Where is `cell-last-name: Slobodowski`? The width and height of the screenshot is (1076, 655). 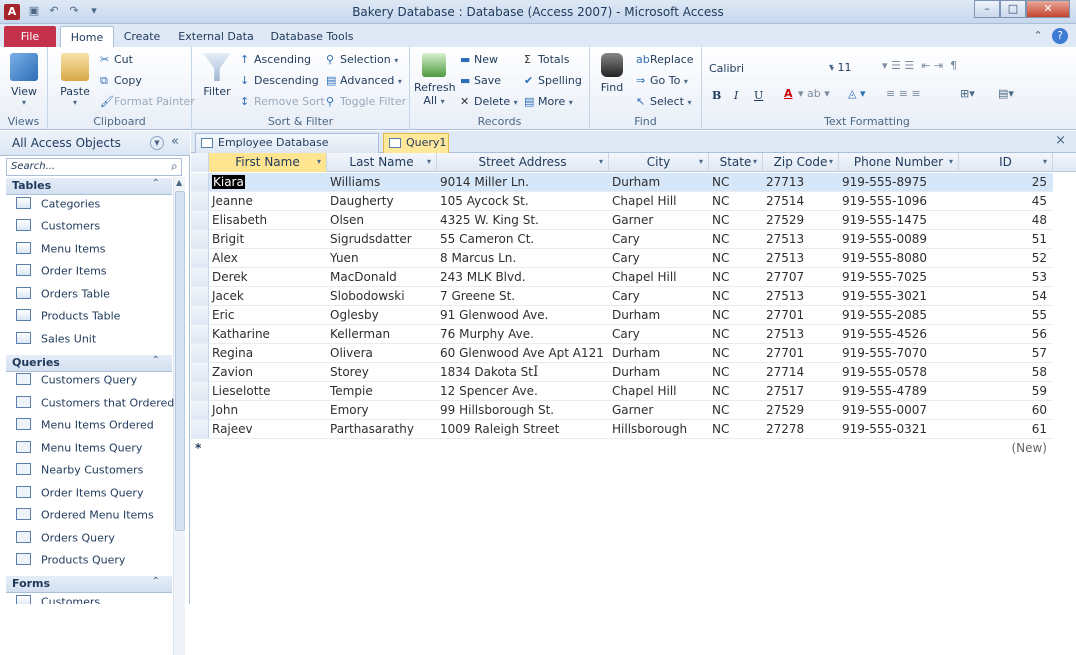 cell-last-name: Slobodowski is located at coordinates (382, 296).